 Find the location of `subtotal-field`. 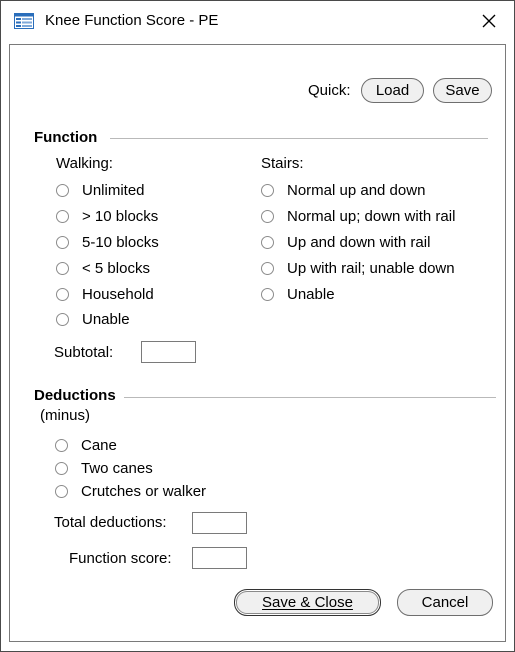

subtotal-field is located at coordinates (168, 352).